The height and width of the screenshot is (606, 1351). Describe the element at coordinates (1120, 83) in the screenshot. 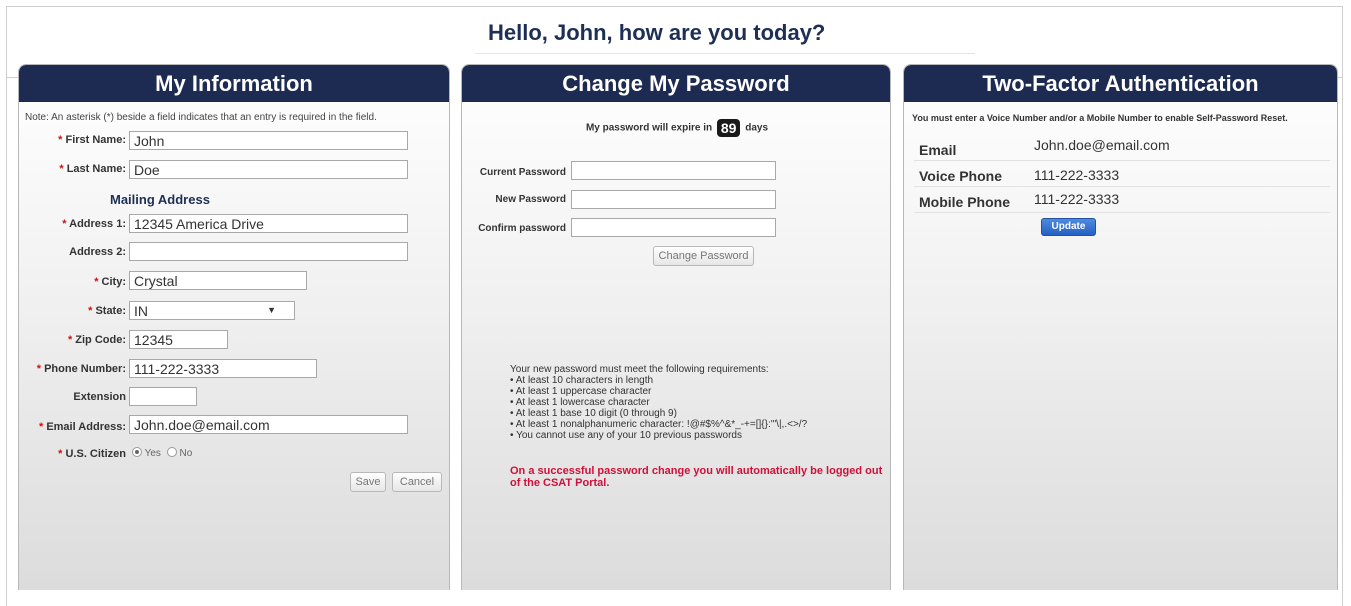

I see `two-factor-title: Two-Factor Authentication` at that location.